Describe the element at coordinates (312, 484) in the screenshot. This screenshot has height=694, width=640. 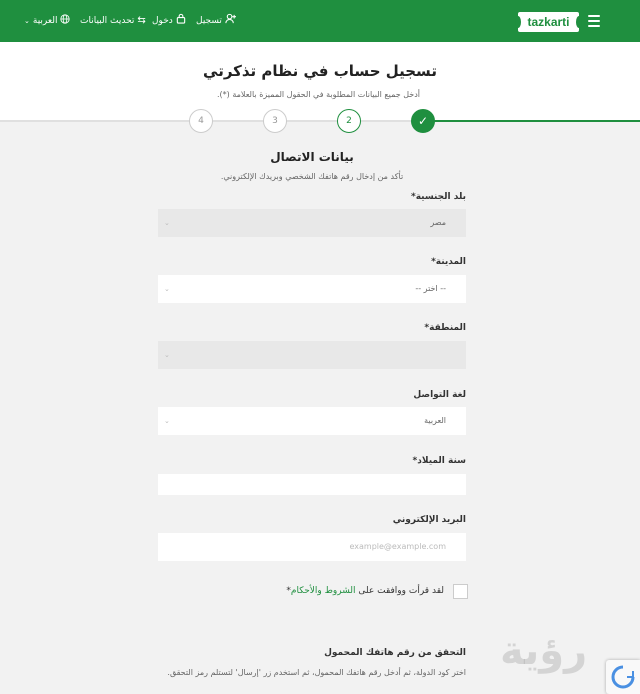
I see `birth-year-input` at that location.